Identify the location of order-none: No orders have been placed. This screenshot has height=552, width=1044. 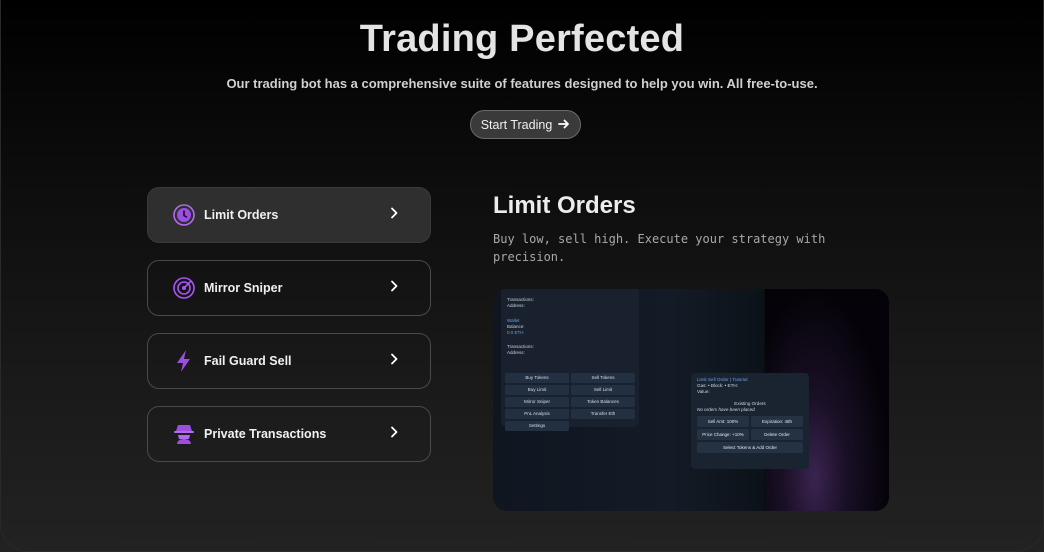
(726, 409).